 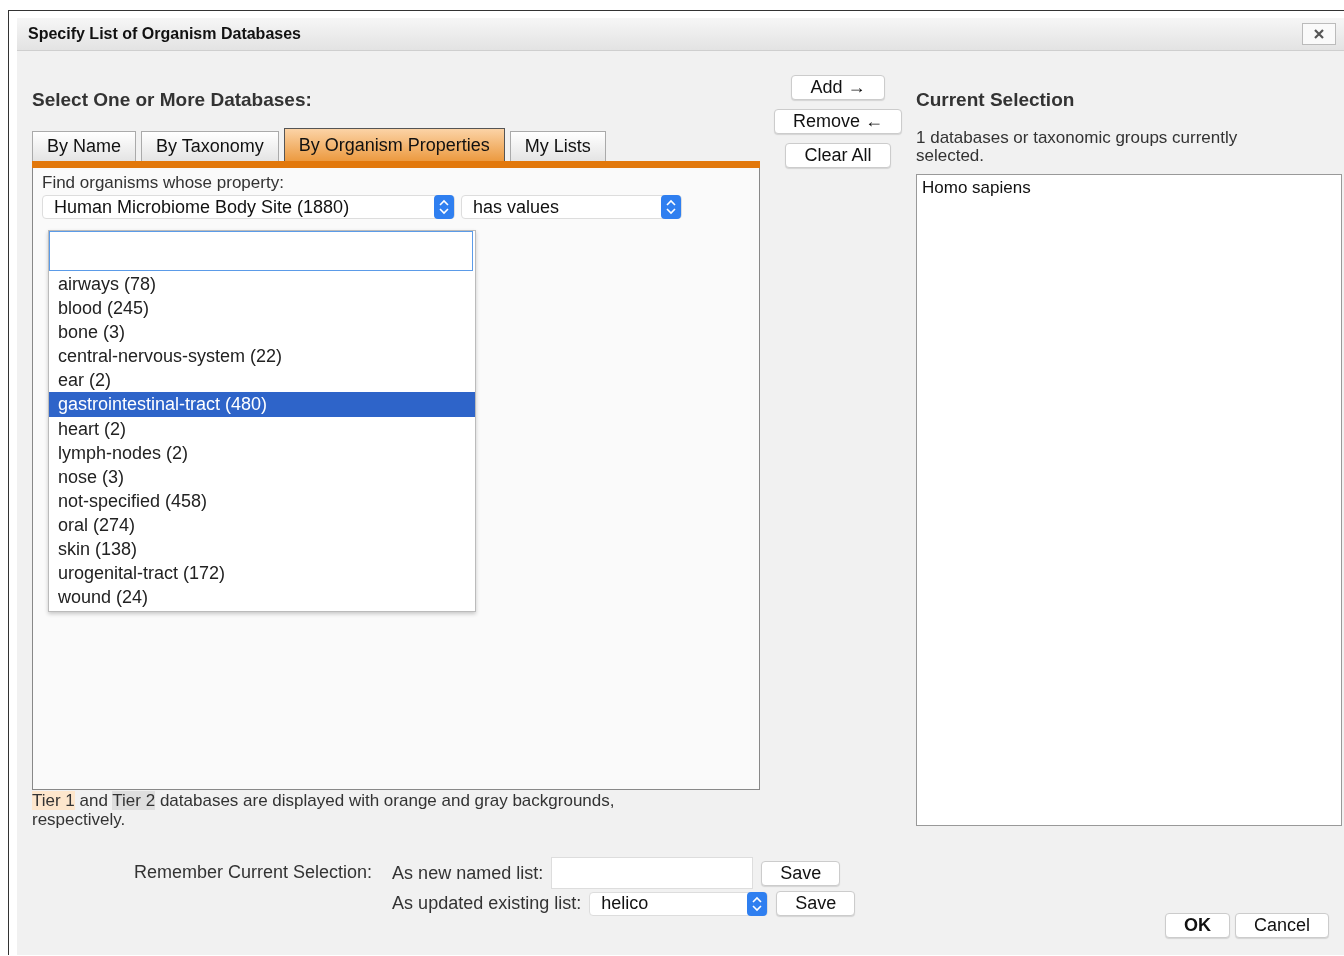 What do you see at coordinates (262, 476) in the screenshot?
I see `dropdown-item: nose (3)` at bounding box center [262, 476].